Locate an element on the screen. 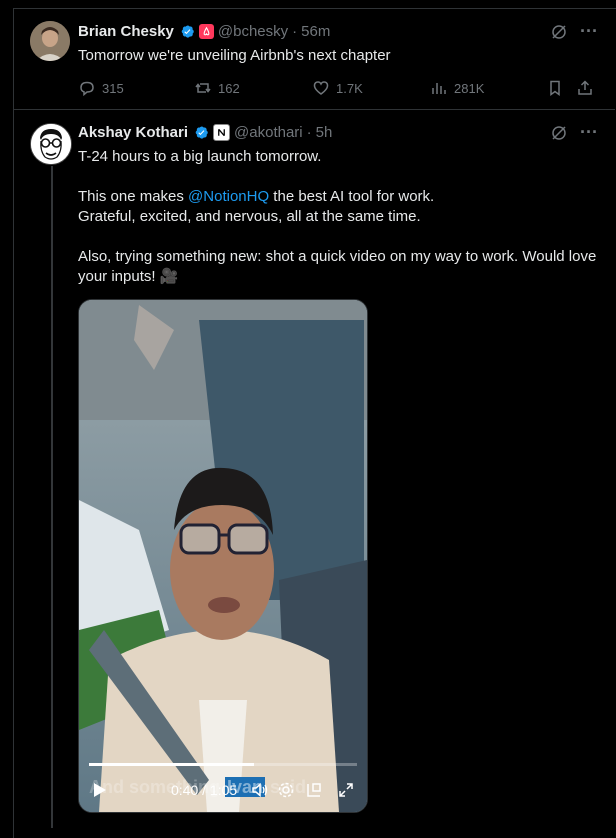 Image resolution: width=616 pixels, height=838 pixels. thread-line is located at coordinates (52, 497).